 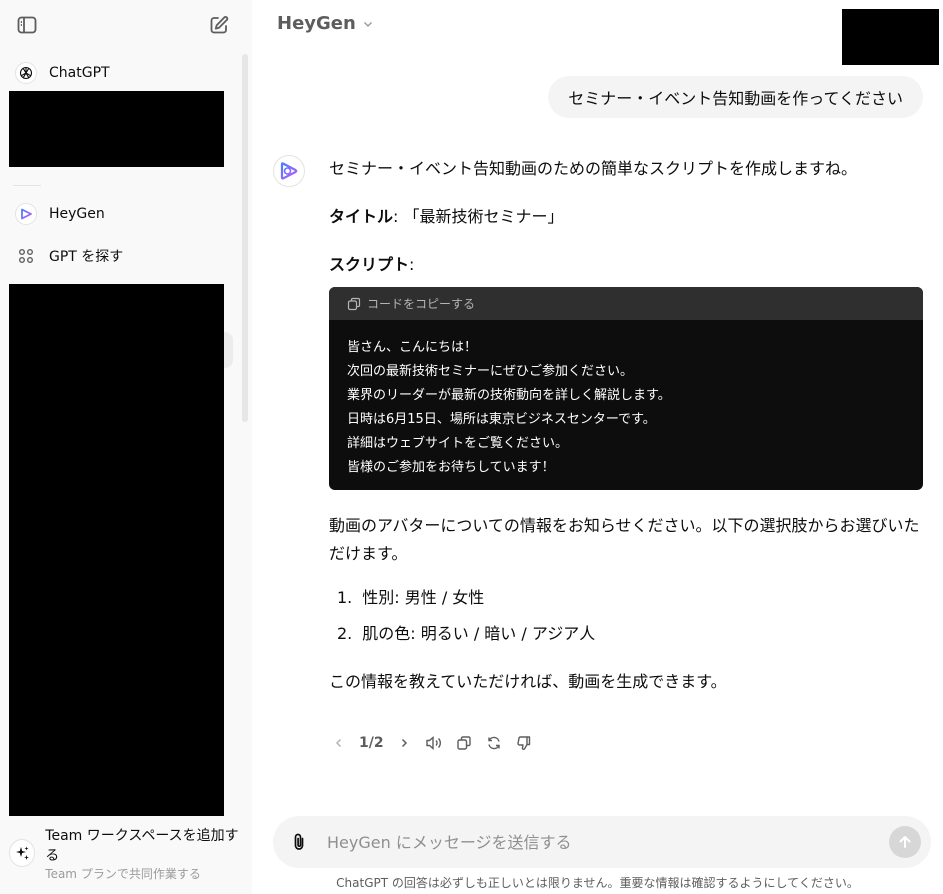 I want to click on list-number: 1., so click(x=345, y=597).